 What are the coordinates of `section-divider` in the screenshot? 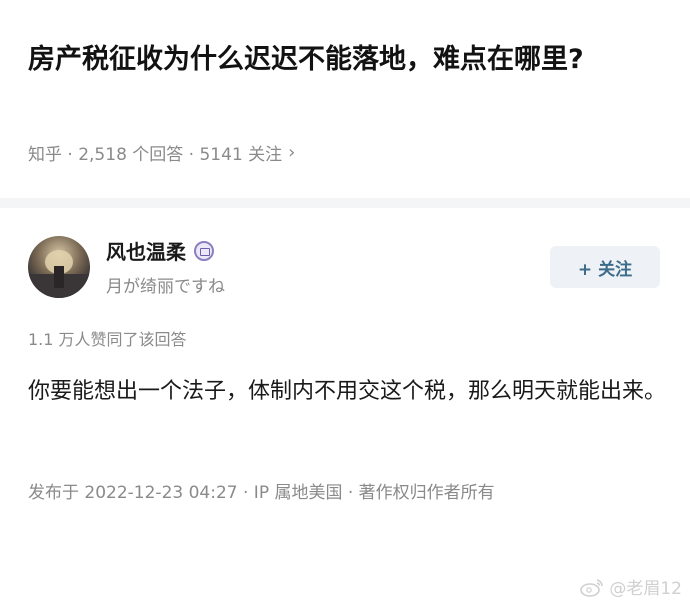 It's located at (345, 203).